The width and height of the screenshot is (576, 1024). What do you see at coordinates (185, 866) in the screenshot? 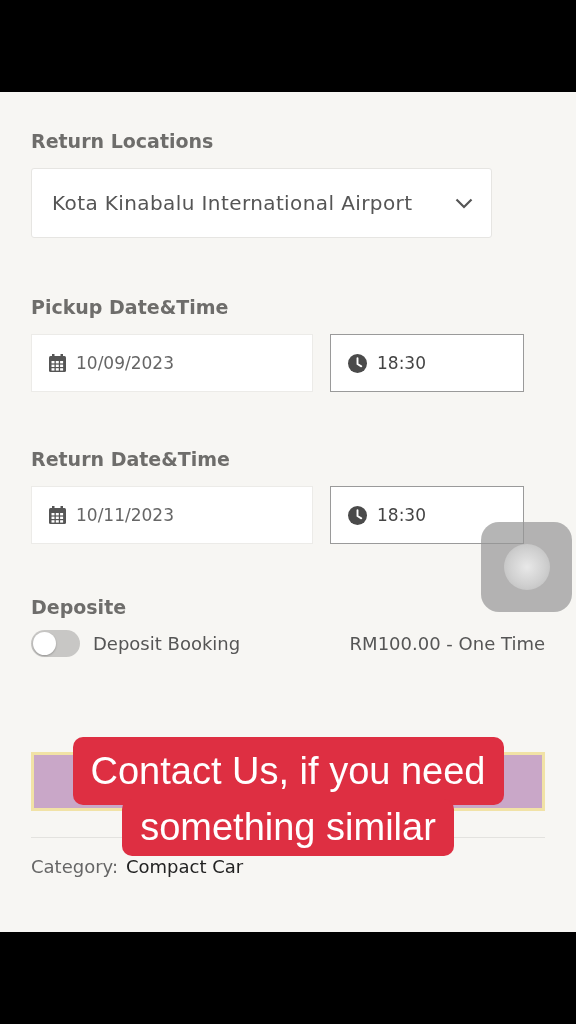
I see `category-value: Compact Car` at bounding box center [185, 866].